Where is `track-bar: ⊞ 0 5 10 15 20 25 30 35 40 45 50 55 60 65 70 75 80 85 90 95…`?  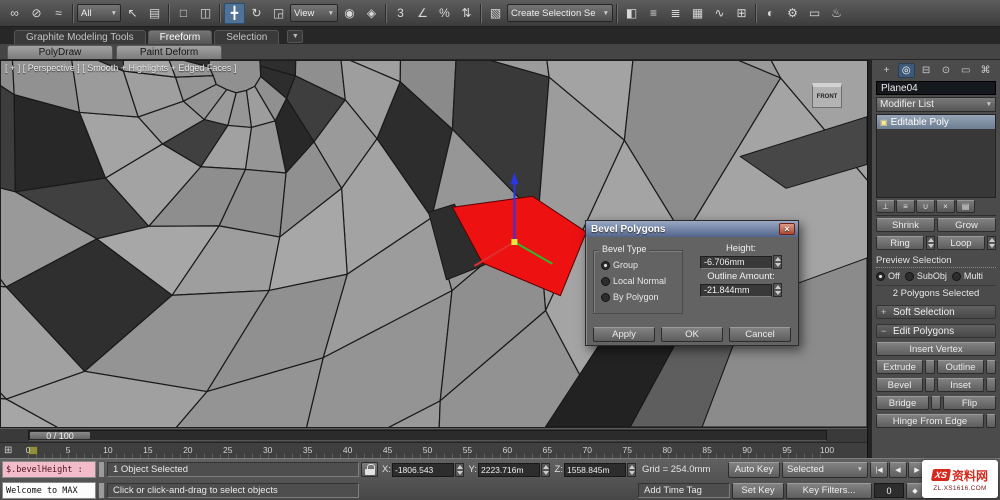 track-bar: ⊞ 0 5 10 15 20 25 30 35 40 45 50 55 60 65 70 75 80 85 90 95… is located at coordinates (433, 450).